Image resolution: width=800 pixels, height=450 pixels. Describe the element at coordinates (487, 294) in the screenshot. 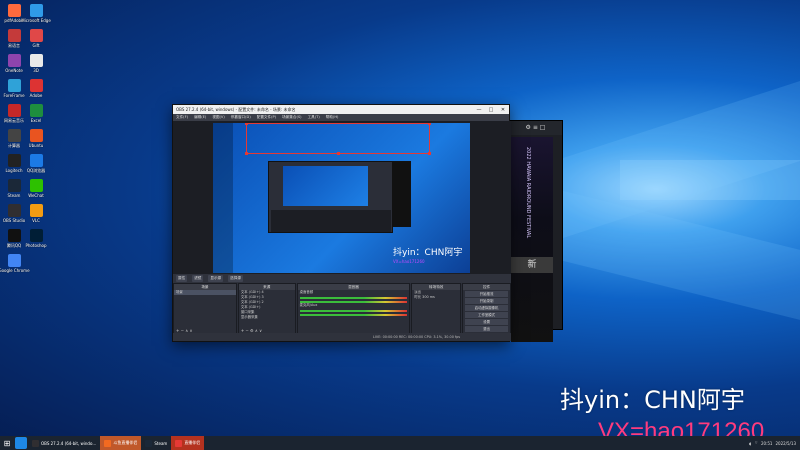

I see `control-button: 开始推流` at that location.